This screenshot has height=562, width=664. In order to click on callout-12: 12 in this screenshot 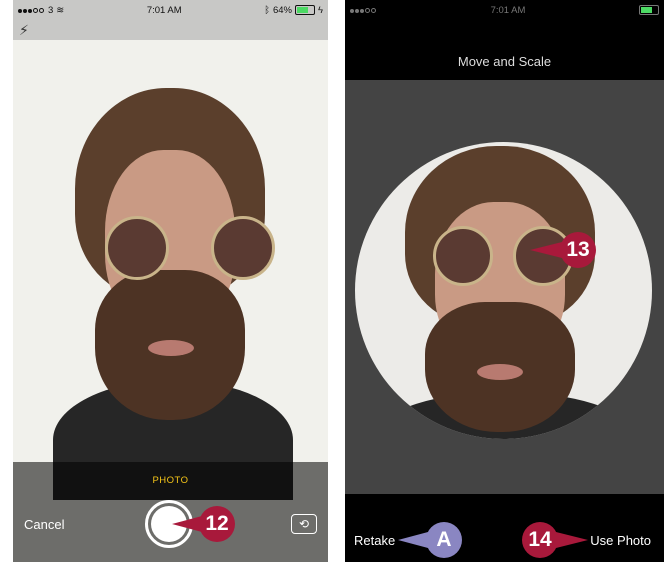, I will do `click(217, 524)`.